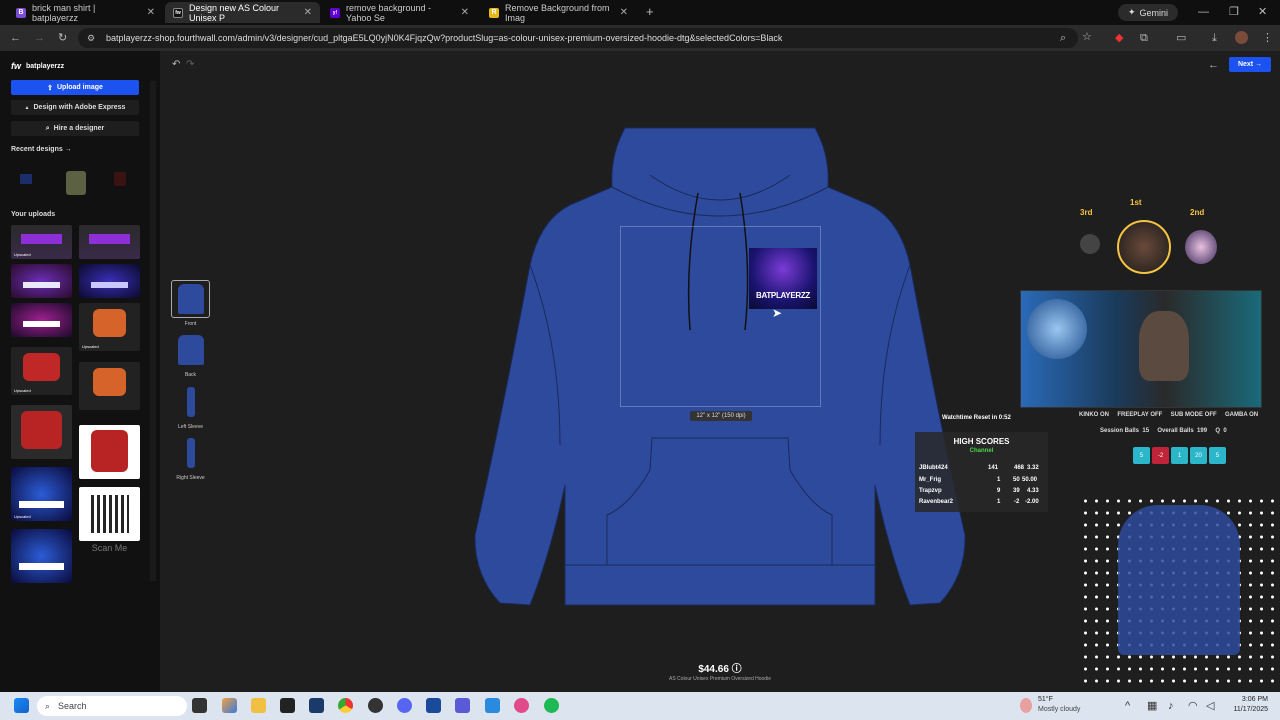  What do you see at coordinates (153, 331) in the screenshot?
I see `sidebar-scrollbar` at bounding box center [153, 331].